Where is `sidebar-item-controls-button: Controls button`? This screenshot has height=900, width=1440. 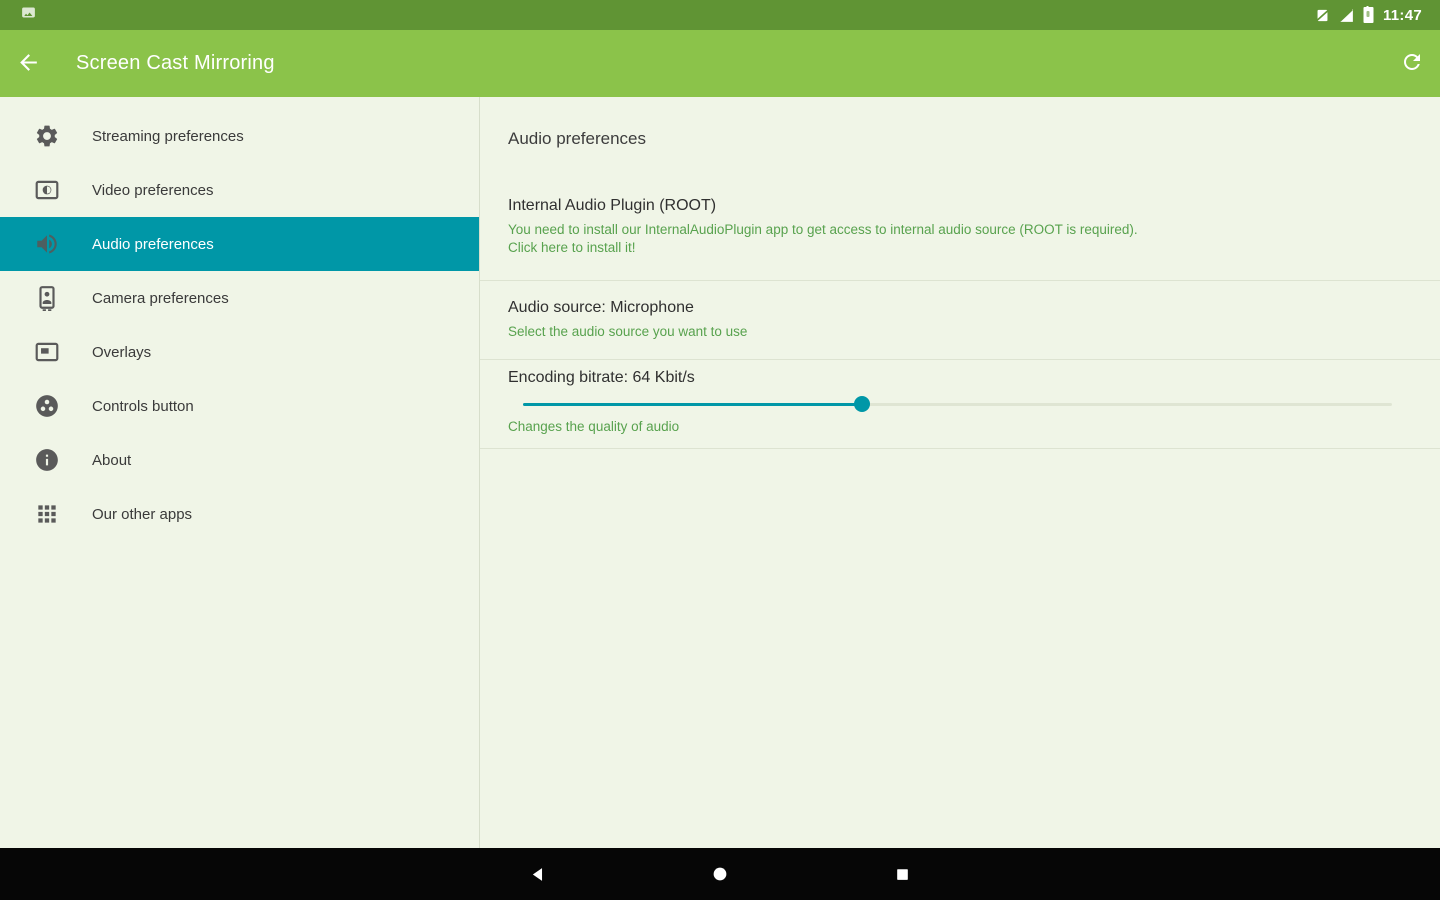
sidebar-item-controls-button: Controls button is located at coordinates (239, 406).